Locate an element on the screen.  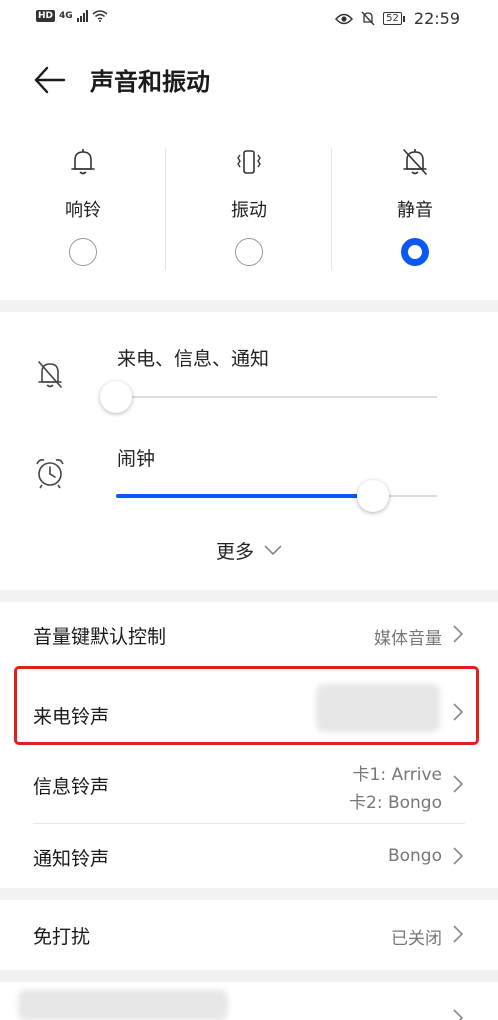
status-bar: HD 4G 52 22:59 is located at coordinates (249, 19).